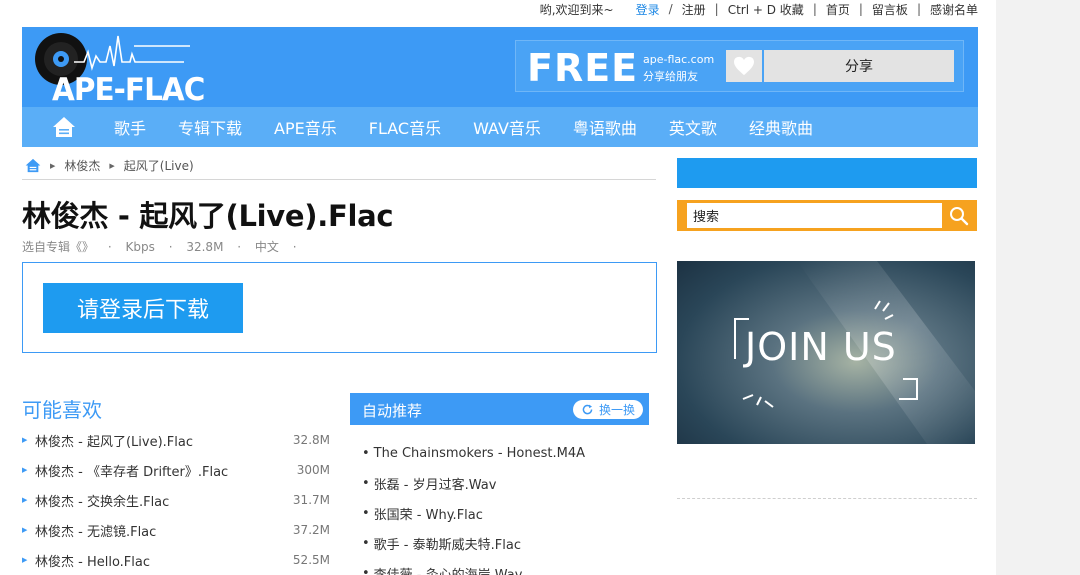 The image size is (1080, 575). I want to click on login-to-download-button: 请登录后下载, so click(143, 308).